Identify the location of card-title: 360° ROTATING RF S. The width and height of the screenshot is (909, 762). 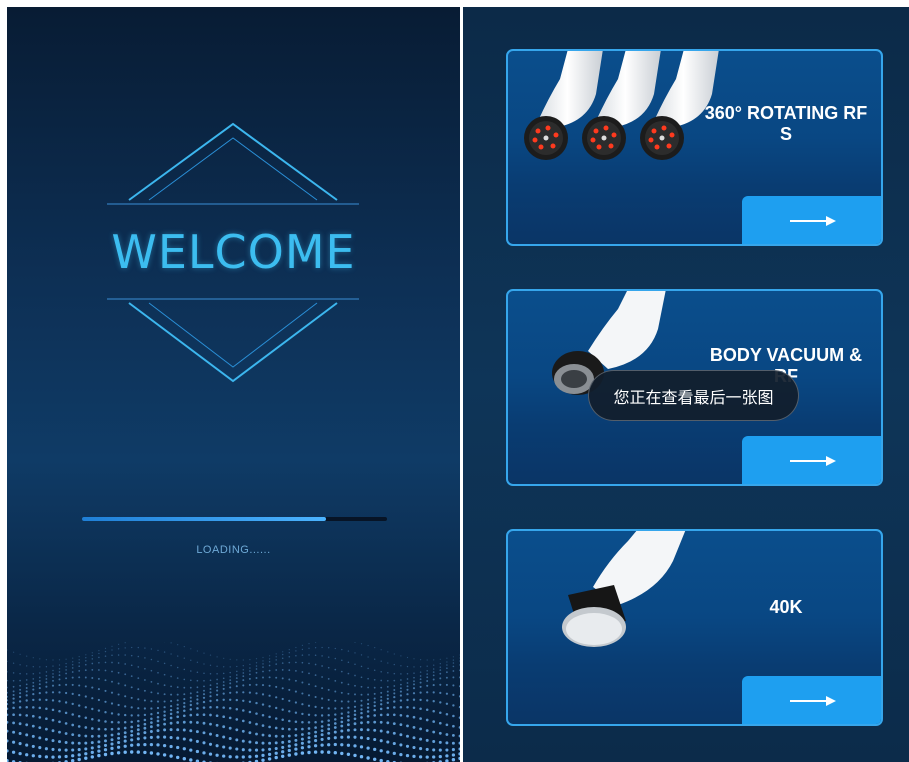
(786, 123).